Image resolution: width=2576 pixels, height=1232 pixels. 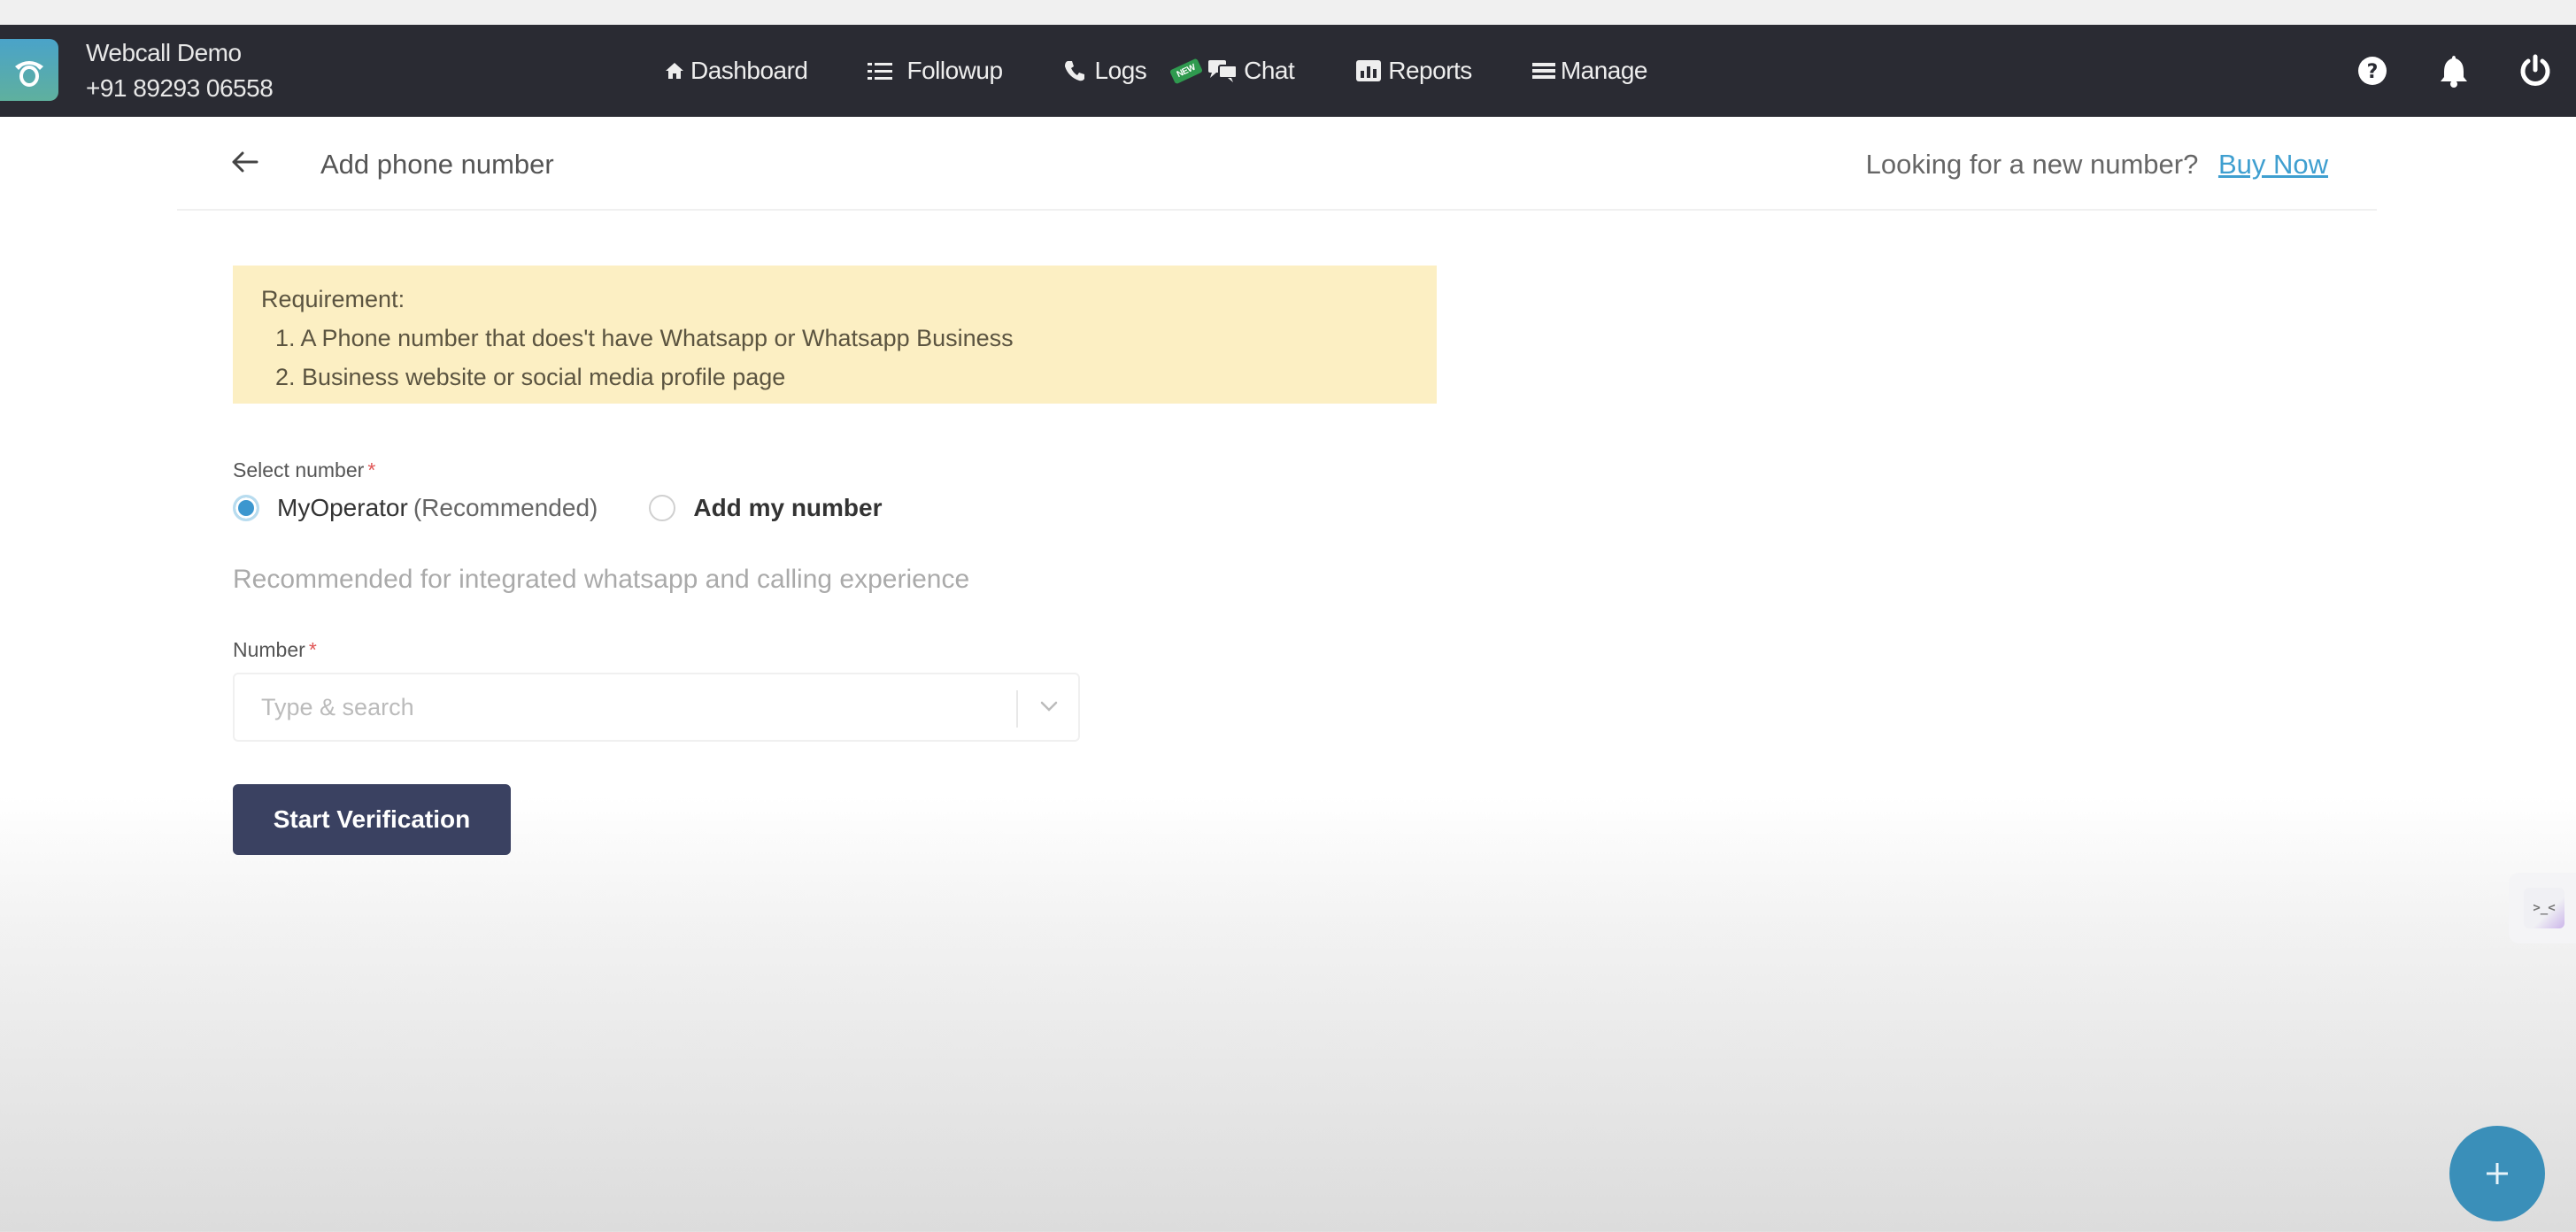 What do you see at coordinates (788, 507) in the screenshot?
I see `radio-add-my-number-label: Add my number` at bounding box center [788, 507].